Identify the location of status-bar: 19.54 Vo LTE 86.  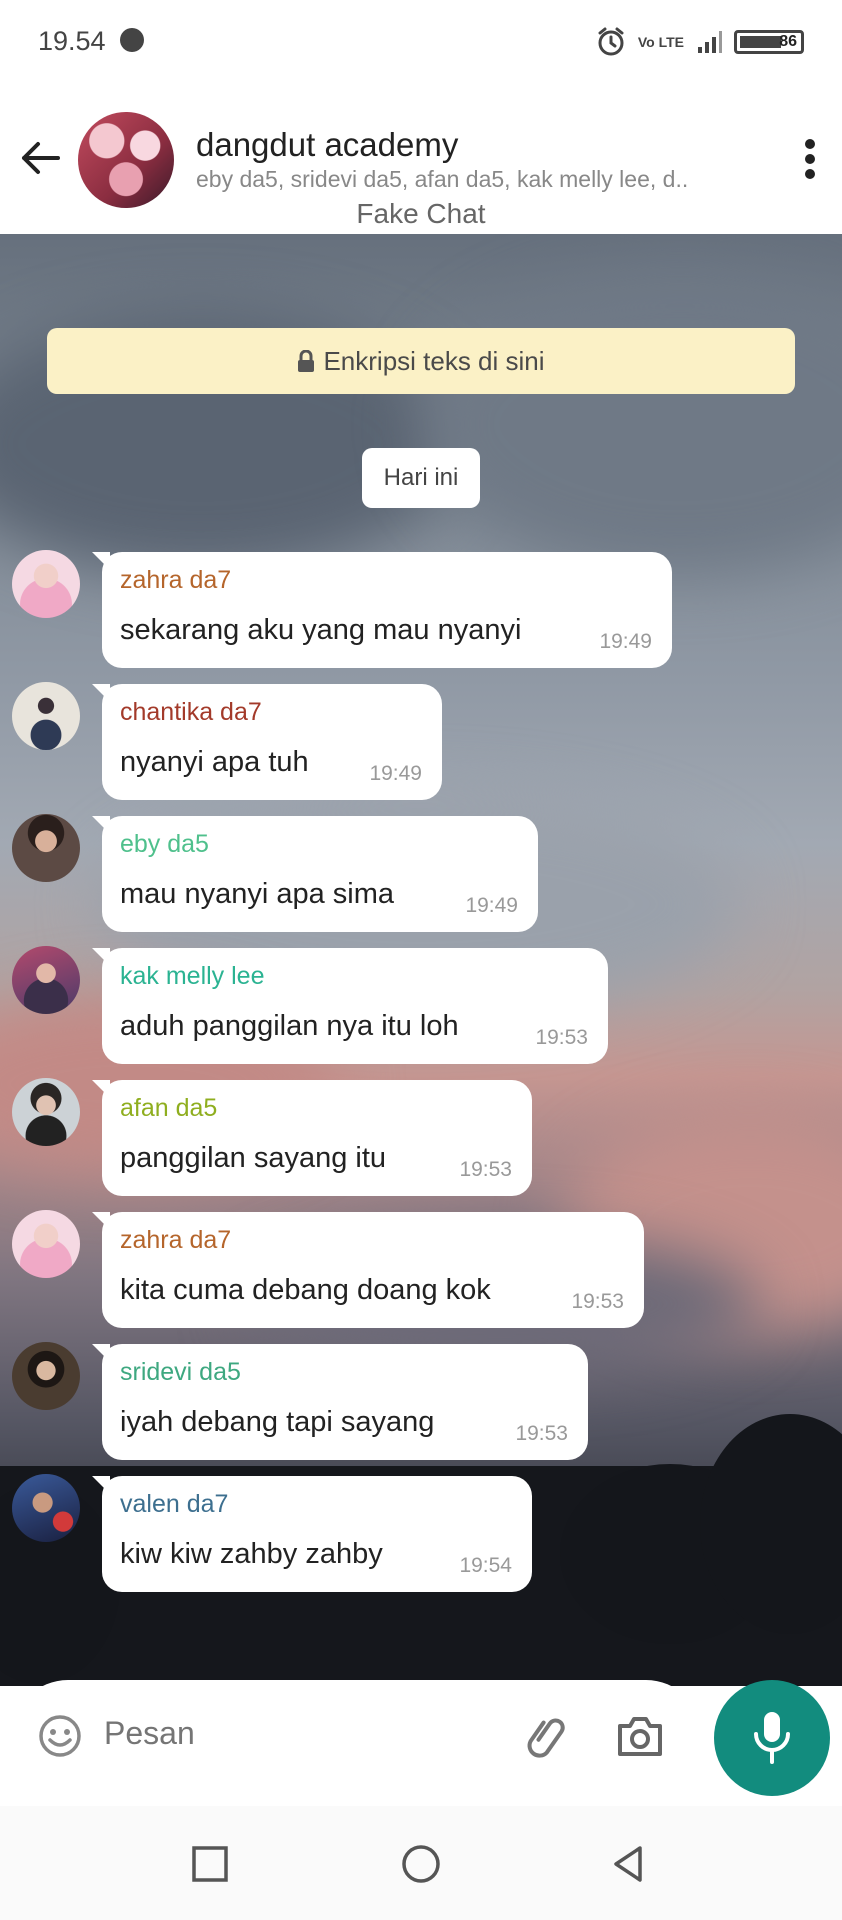
(421, 43).